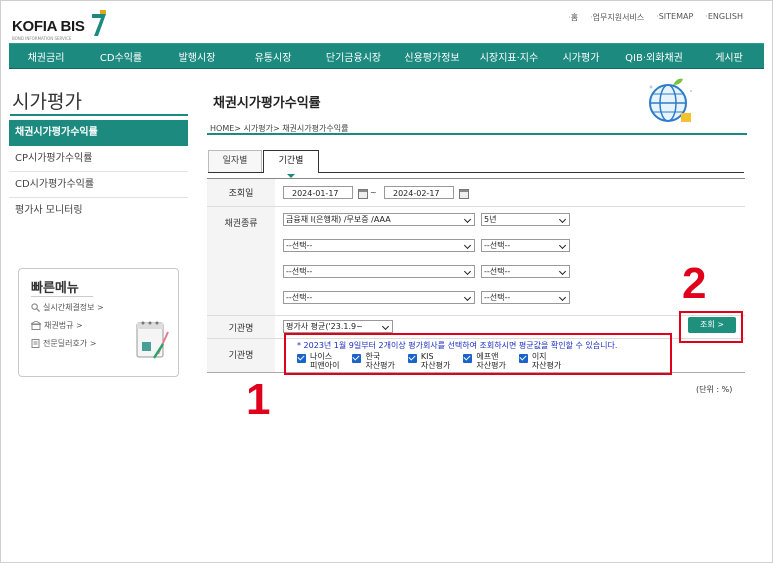  What do you see at coordinates (273, 56) in the screenshot?
I see `gnb-item: 유통시장` at bounding box center [273, 56].